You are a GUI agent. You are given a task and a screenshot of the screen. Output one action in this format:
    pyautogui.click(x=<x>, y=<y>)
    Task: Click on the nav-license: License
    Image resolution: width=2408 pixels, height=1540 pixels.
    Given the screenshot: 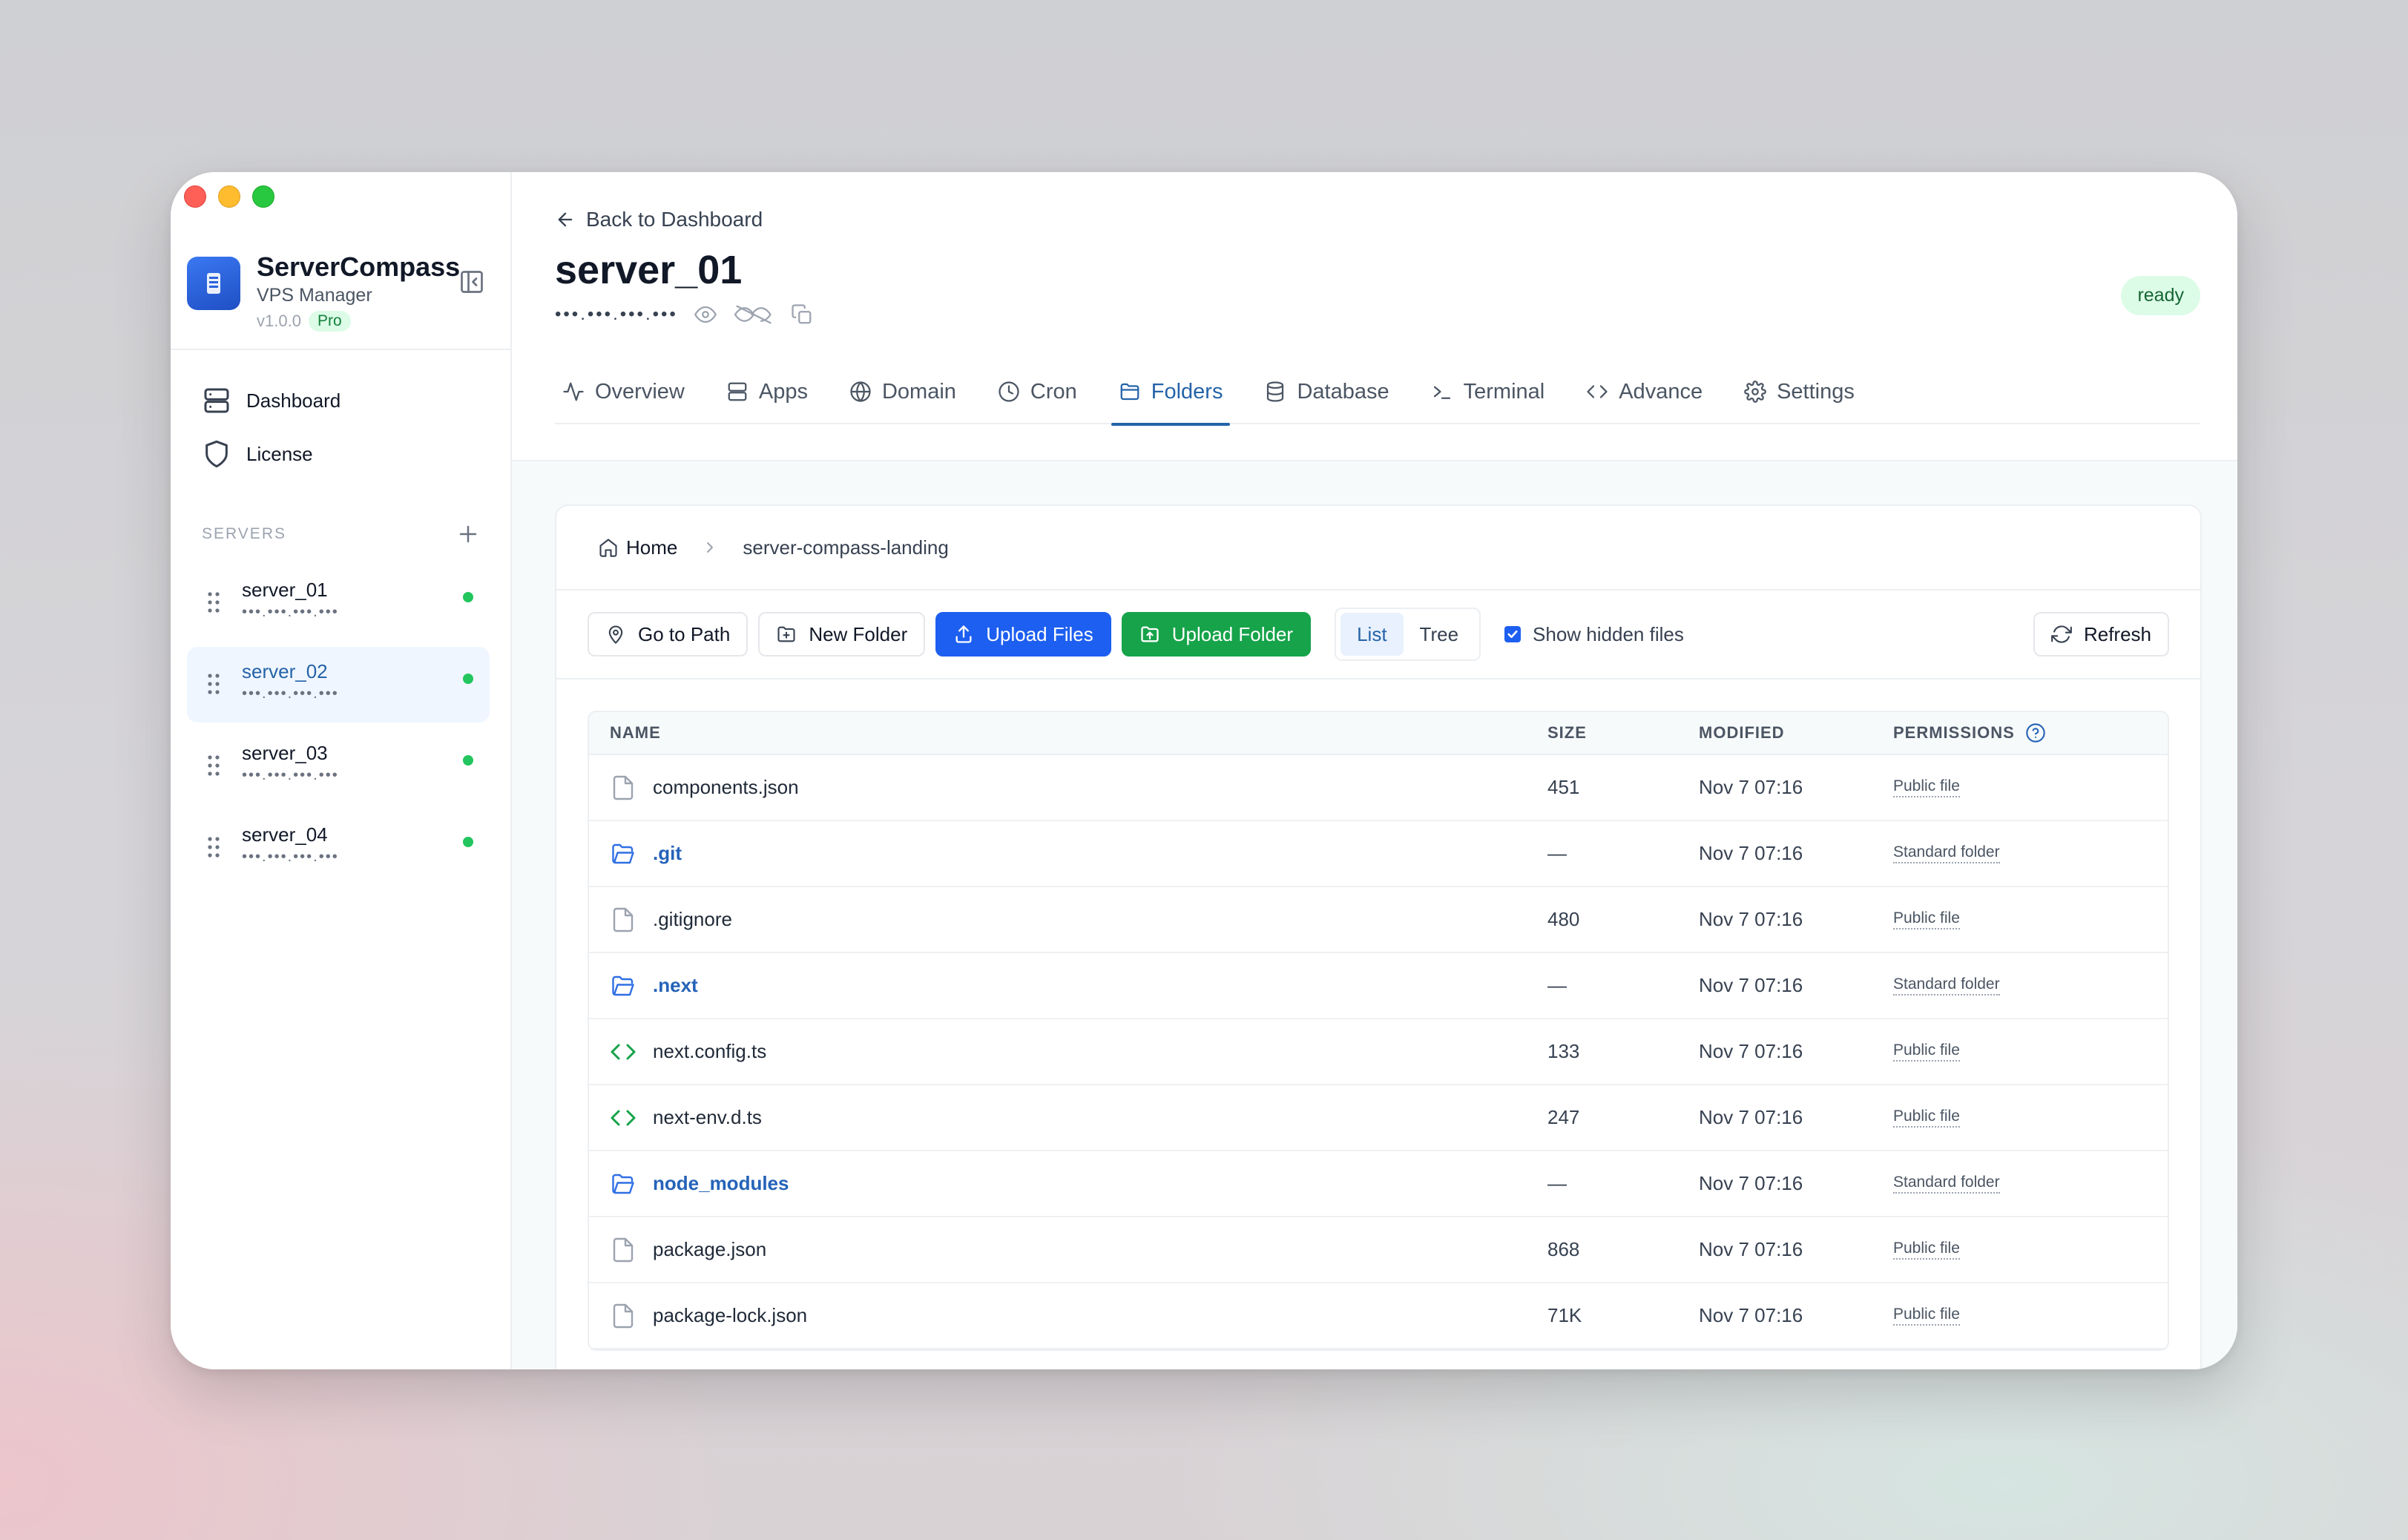 What is the action you would take?
    pyautogui.click(x=340, y=454)
    